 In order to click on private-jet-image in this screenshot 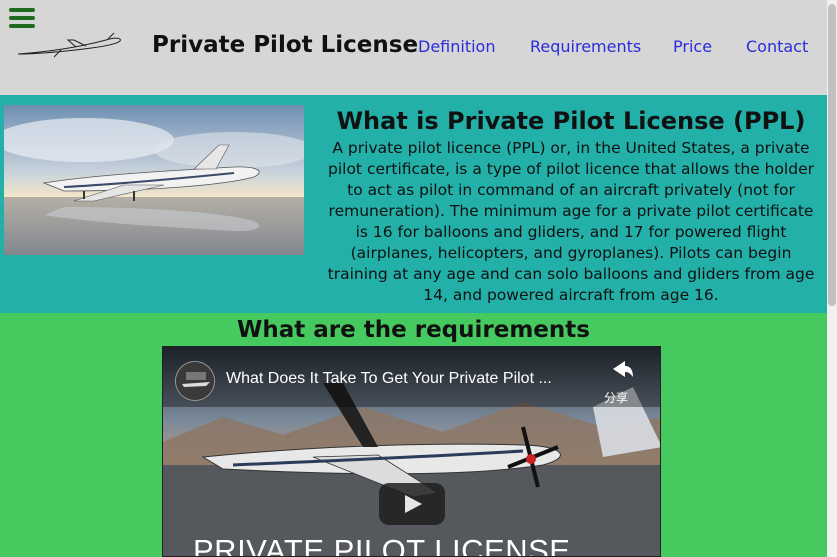, I will do `click(154, 180)`.